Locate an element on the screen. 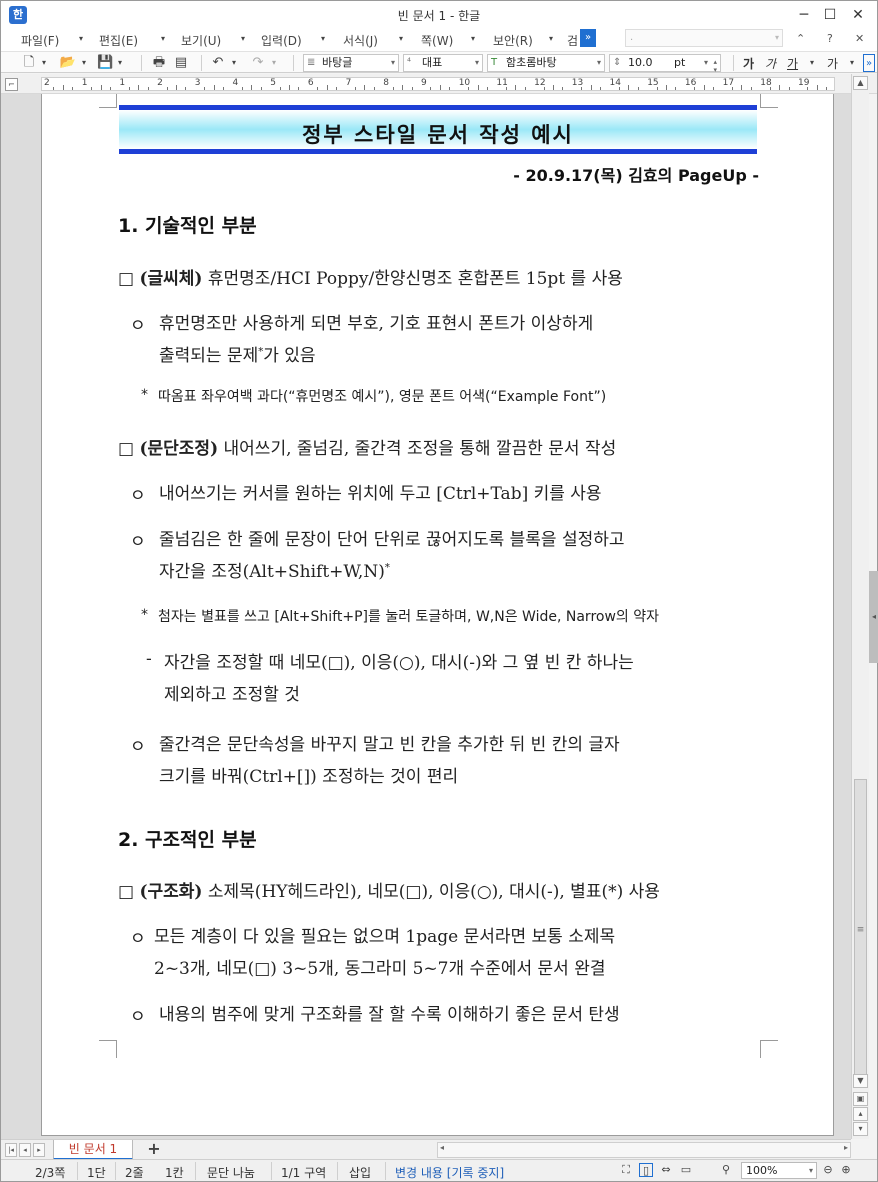 The image size is (878, 1182). tab-type-icon: ⌐ is located at coordinates (11, 84).